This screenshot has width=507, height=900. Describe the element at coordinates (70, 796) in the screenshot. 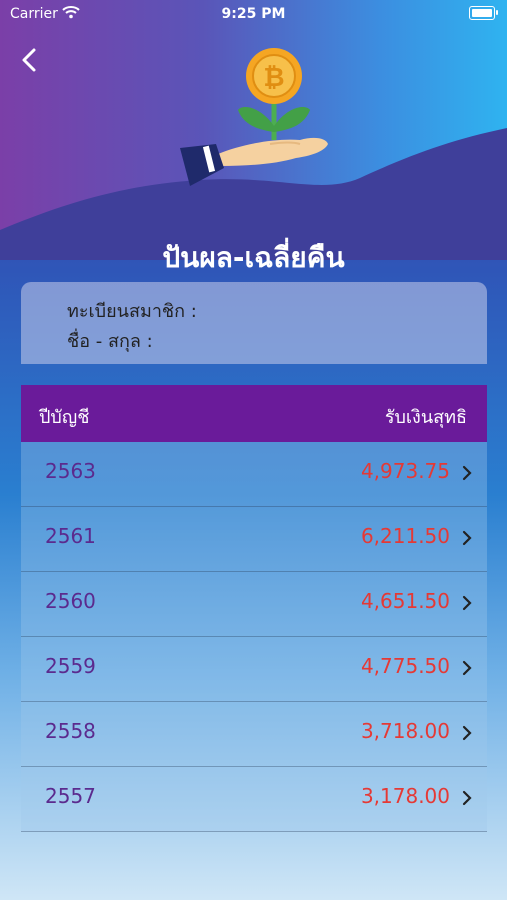

I see `row-year: 2557` at that location.